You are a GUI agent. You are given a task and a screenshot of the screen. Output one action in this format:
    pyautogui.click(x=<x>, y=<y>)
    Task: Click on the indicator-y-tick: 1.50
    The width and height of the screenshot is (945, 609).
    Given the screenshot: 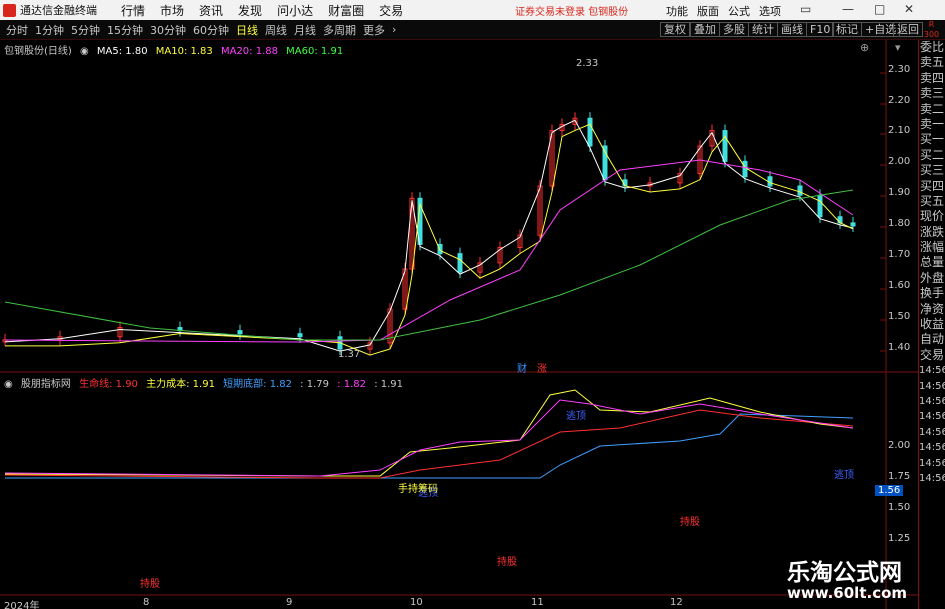 What is the action you would take?
    pyautogui.click(x=899, y=507)
    